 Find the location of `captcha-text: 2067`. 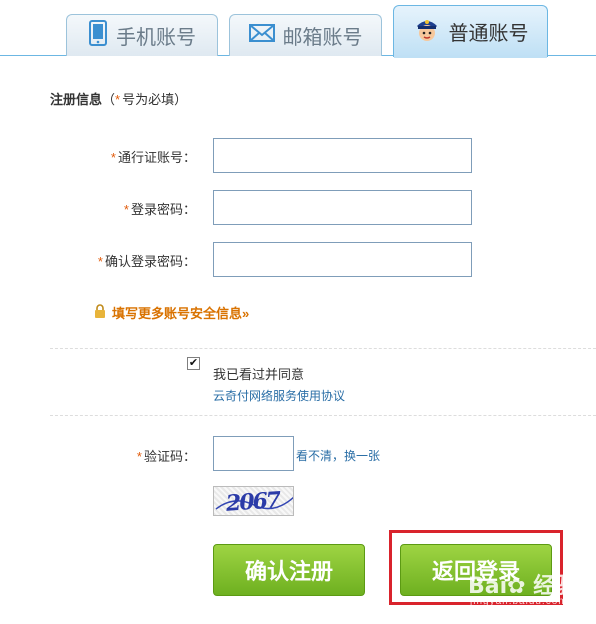

captcha-text: 2067 is located at coordinates (253, 501).